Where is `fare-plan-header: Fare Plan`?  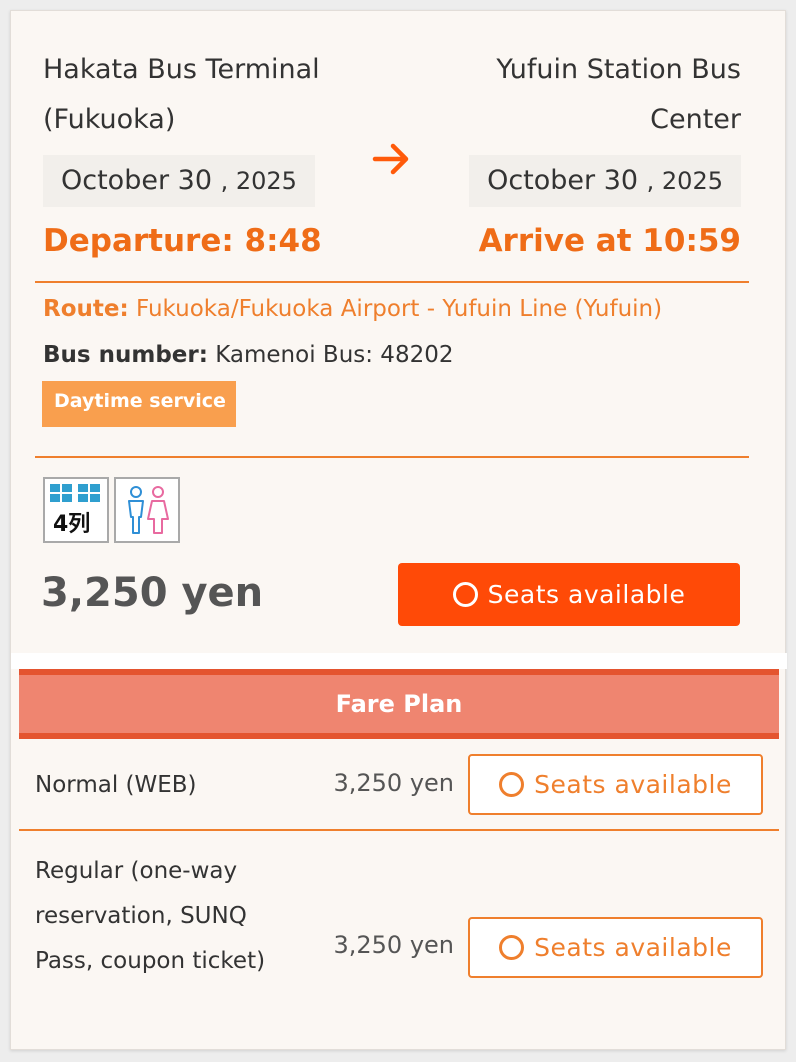
fare-plan-header: Fare Plan is located at coordinates (399, 704).